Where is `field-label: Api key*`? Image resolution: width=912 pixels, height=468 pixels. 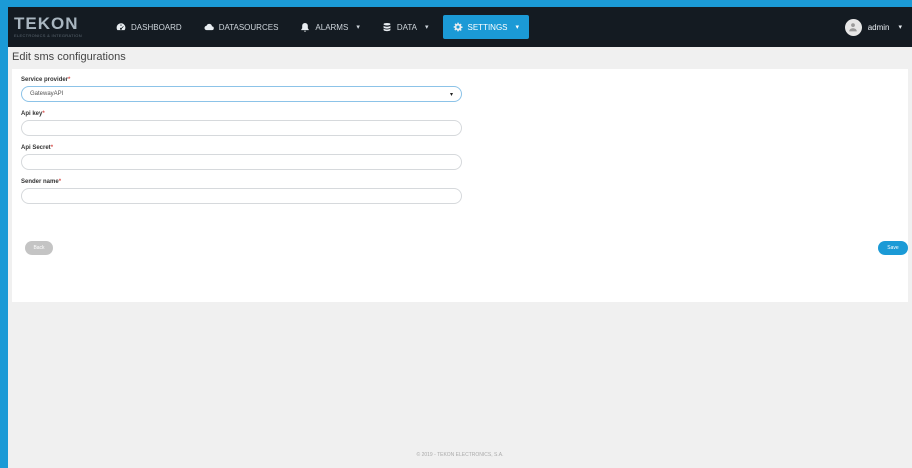 field-label: Api key* is located at coordinates (460, 114).